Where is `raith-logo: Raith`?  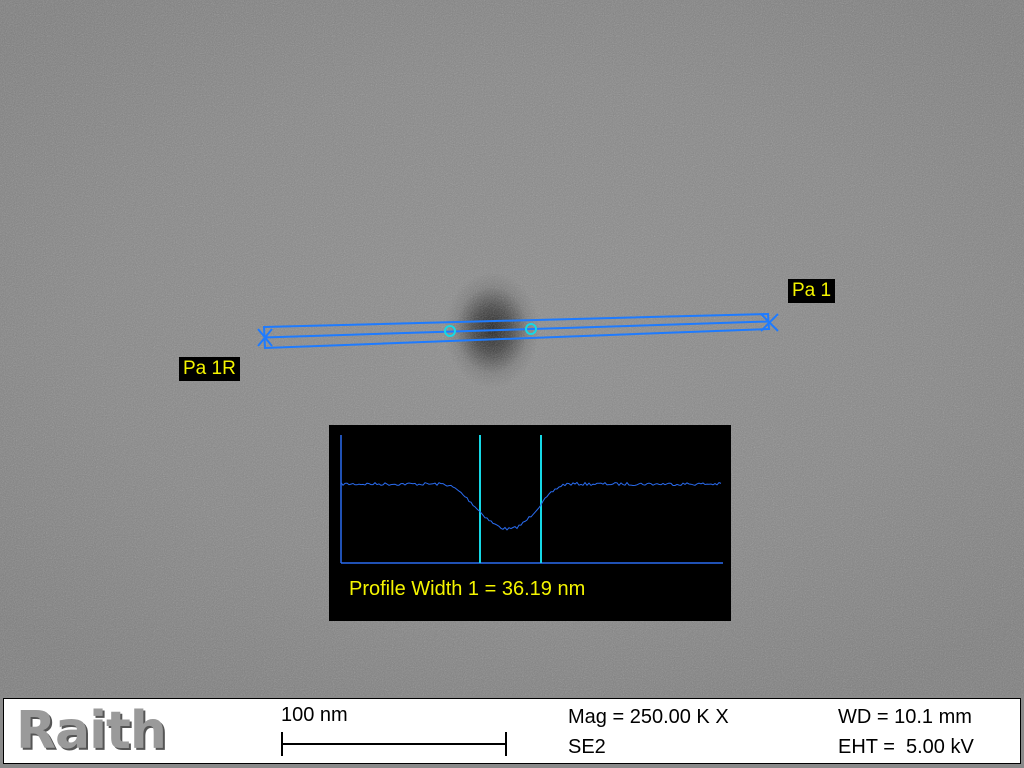
raith-logo: Raith is located at coordinates (91, 731).